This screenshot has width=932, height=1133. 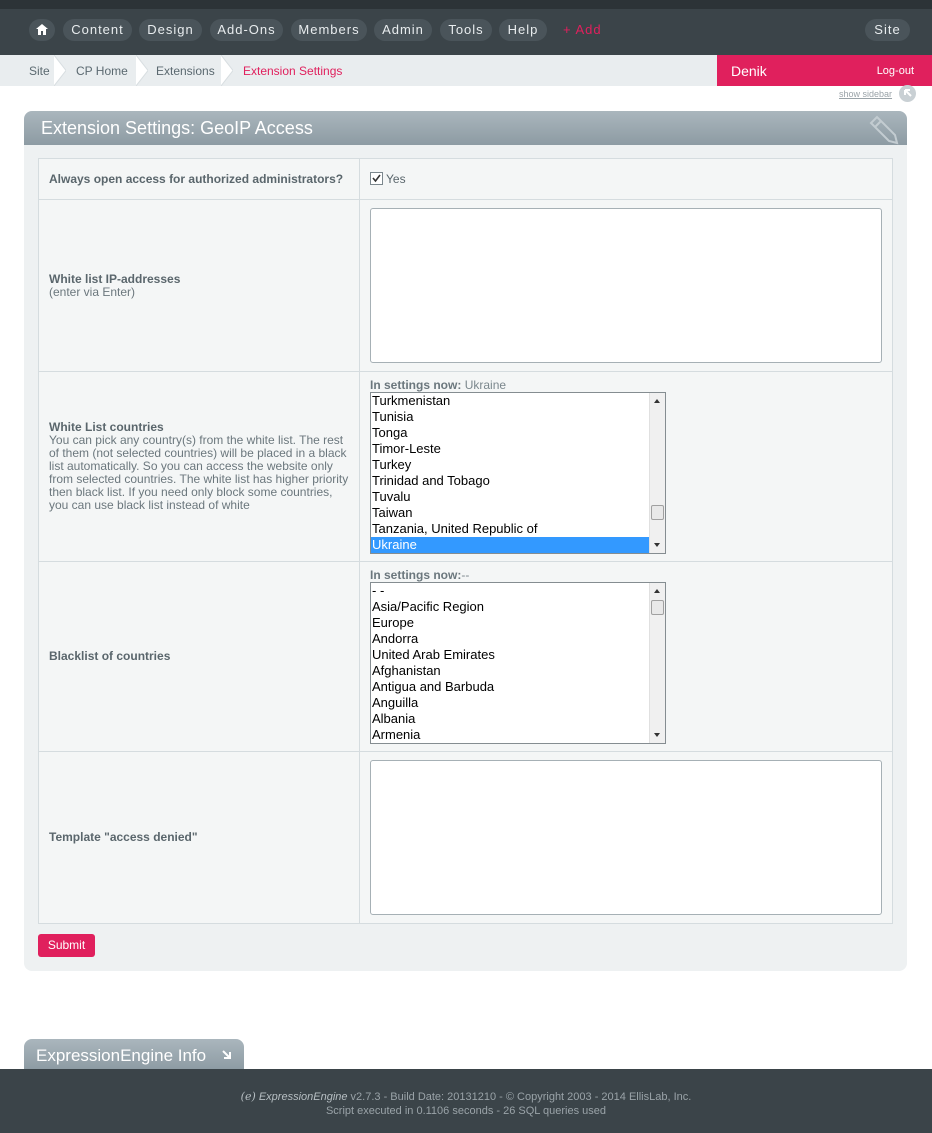 What do you see at coordinates (420, 575) in the screenshot?
I see `blacklist-current-value: In settings now:--` at bounding box center [420, 575].